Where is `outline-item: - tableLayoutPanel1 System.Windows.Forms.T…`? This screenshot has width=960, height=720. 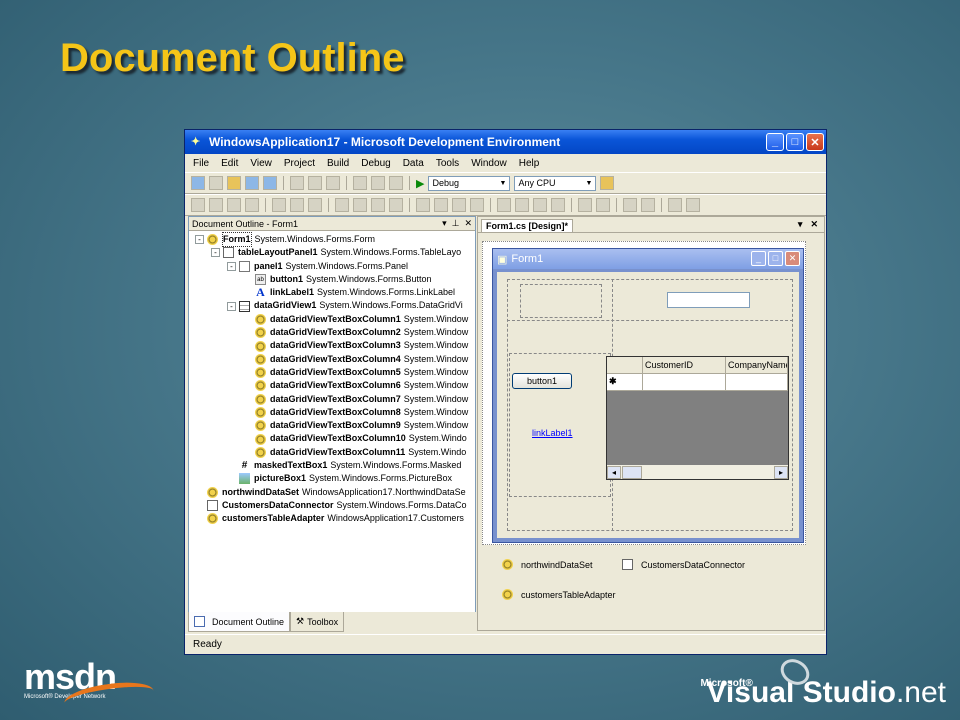 outline-item: - tableLayoutPanel1 System.Windows.Forms.T… is located at coordinates (332, 252).